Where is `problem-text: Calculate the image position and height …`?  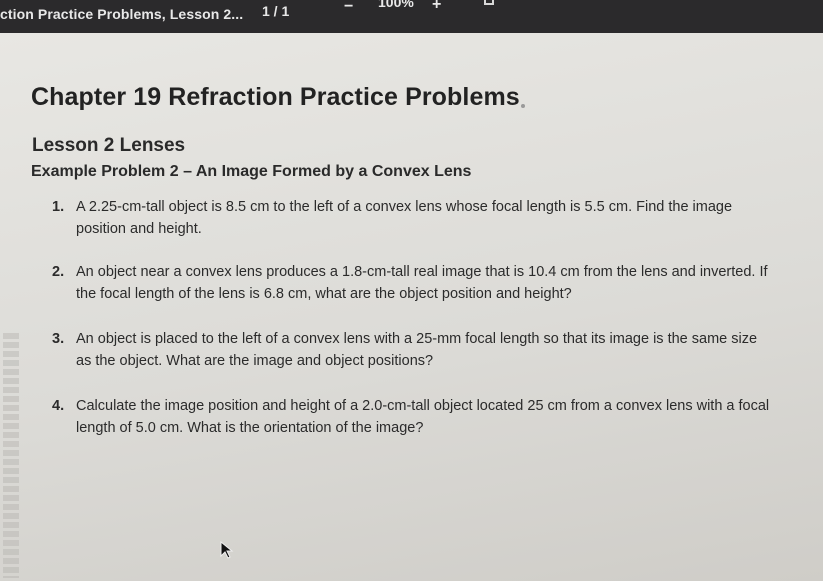 problem-text: Calculate the image position and height … is located at coordinates (423, 417).